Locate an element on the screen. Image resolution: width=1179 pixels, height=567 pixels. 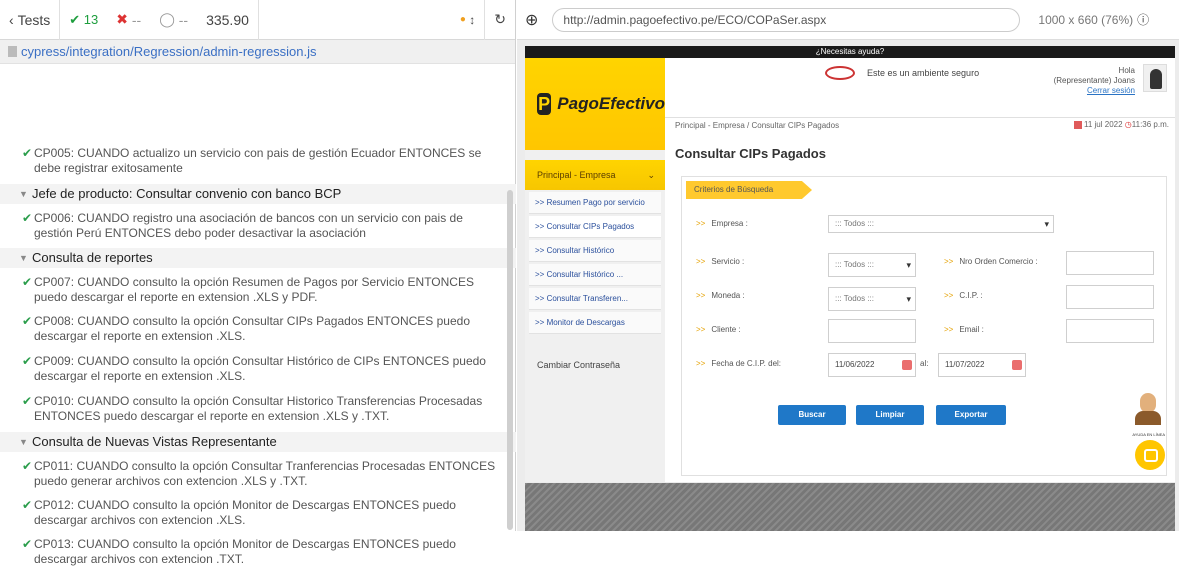
rerun-icon: ↻ is located at coordinates (499, 20).